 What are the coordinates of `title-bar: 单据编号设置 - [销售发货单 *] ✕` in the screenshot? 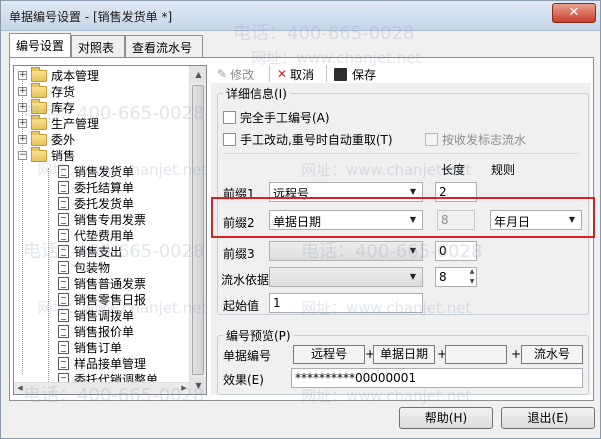 It's located at (300, 16).